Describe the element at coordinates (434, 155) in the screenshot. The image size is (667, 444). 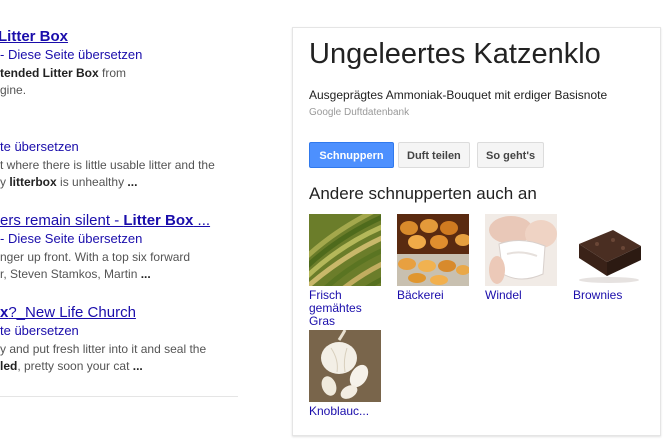
I see `share-scent-button: Duft teilen` at that location.